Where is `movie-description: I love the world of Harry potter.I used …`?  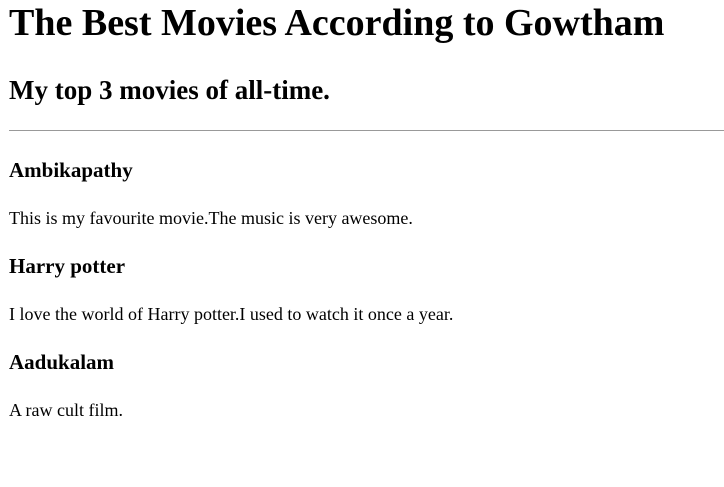
movie-description: I love the world of Harry potter.I used … is located at coordinates (231, 314).